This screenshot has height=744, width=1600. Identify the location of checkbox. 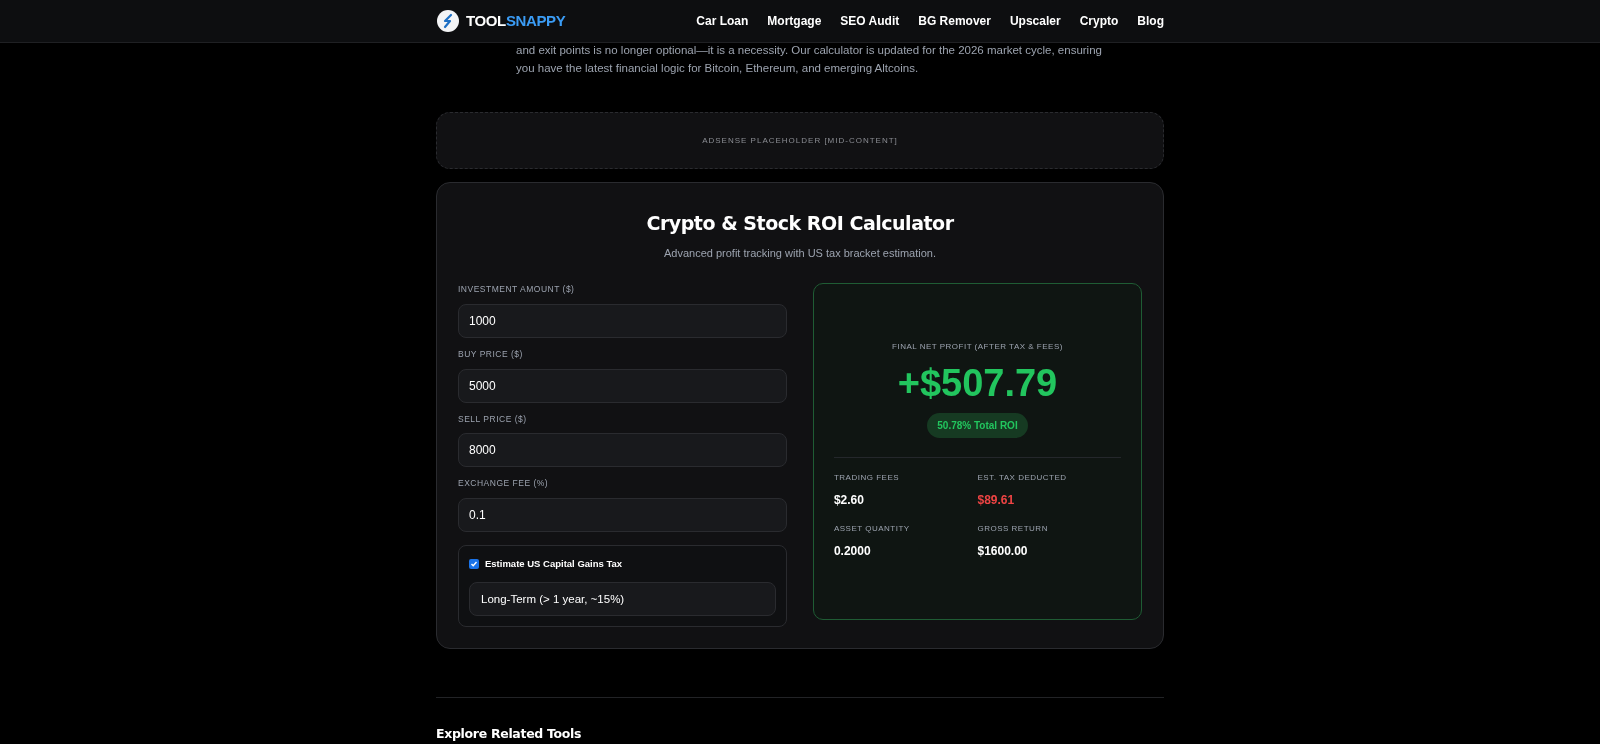
(474, 564).